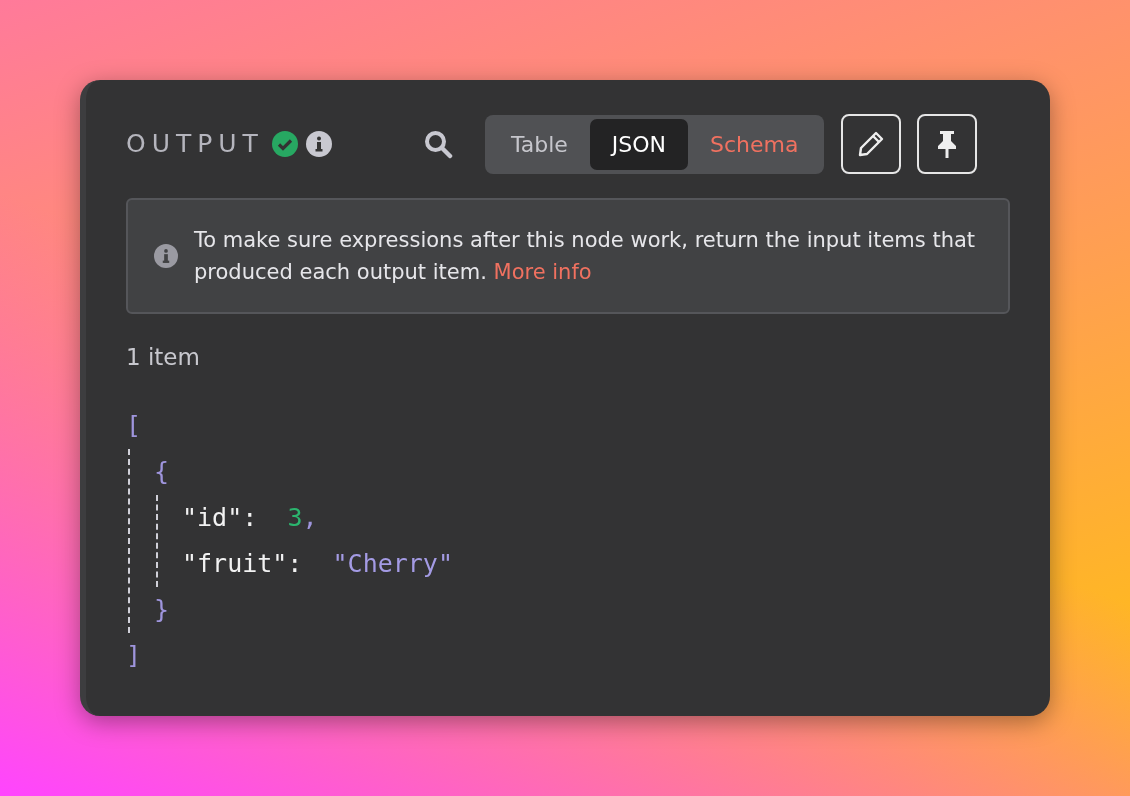 This screenshot has height=796, width=1130. I want to click on search-icon, so click(438, 144).